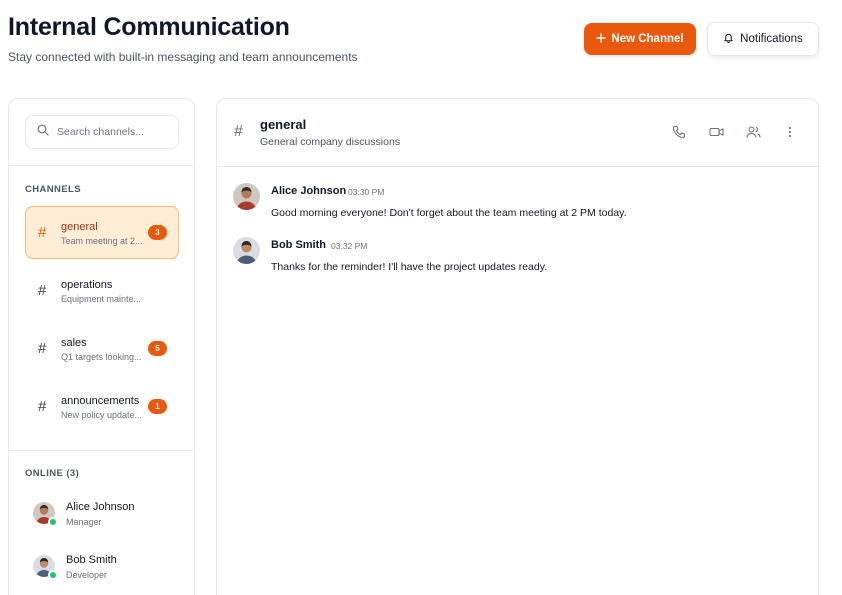 This screenshot has height=595, width=842. What do you see at coordinates (309, 191) in the screenshot?
I see `message-author: Alice Johnson` at bounding box center [309, 191].